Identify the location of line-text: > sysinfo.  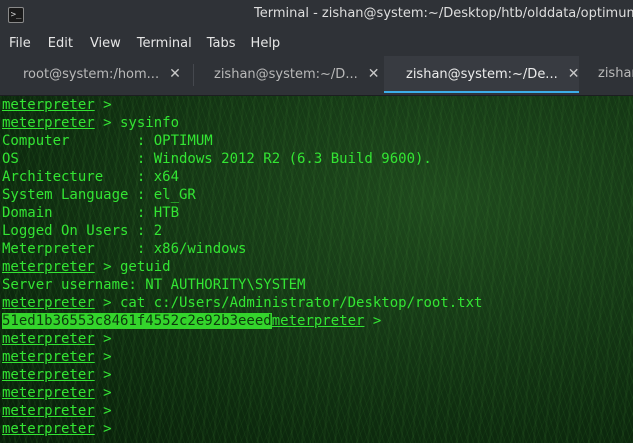
(137, 123).